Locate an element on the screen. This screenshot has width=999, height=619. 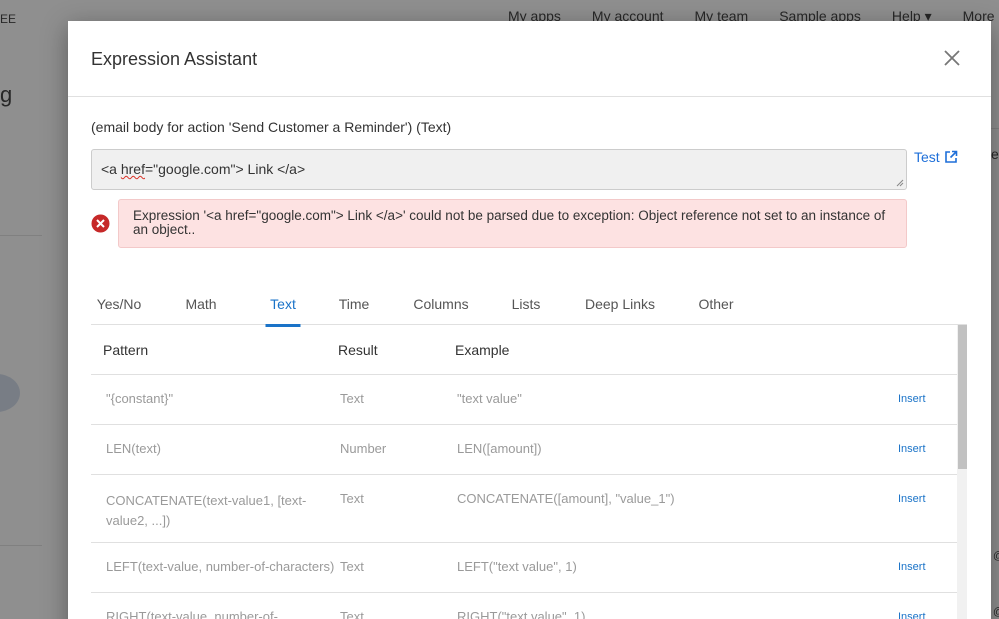
row-pattern: RIGHT(text-value, number-of- is located at coordinates (192, 614).